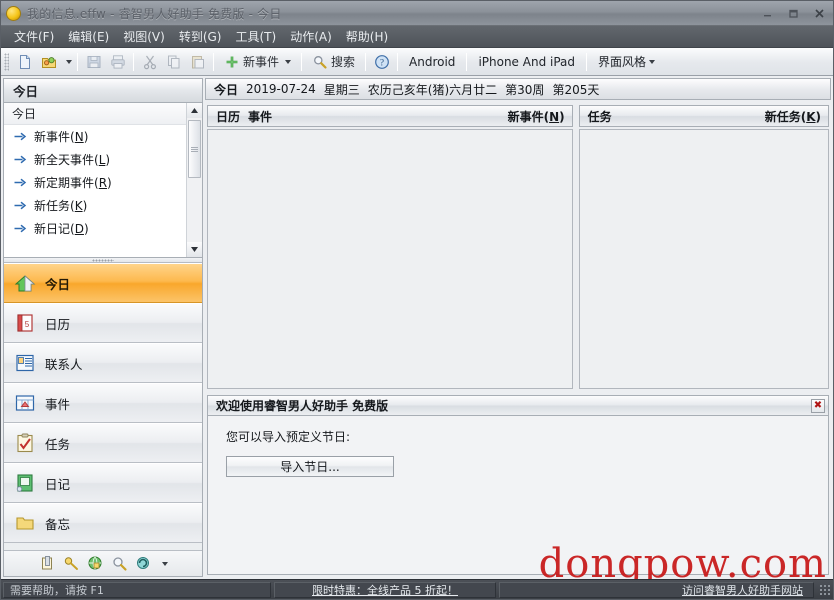 The width and height of the screenshot is (834, 600). I want to click on menu-actions-label: 动作(A), so click(311, 37).